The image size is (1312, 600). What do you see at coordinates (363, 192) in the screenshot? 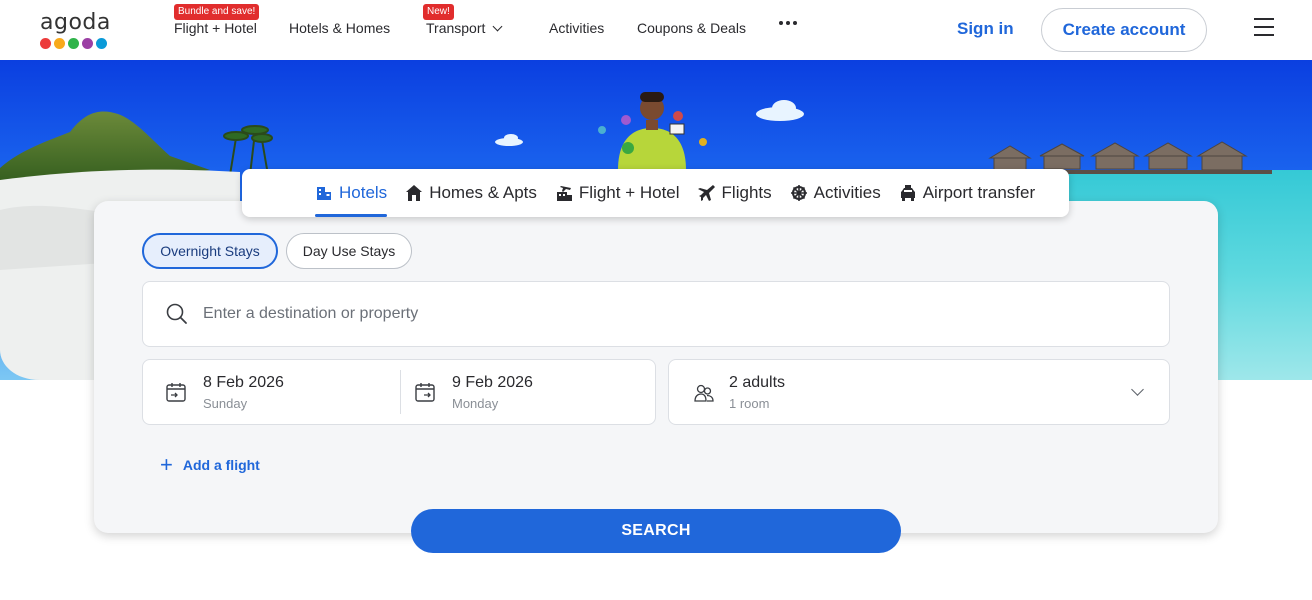
I see `tab-hotels-label: Hotels` at bounding box center [363, 192].